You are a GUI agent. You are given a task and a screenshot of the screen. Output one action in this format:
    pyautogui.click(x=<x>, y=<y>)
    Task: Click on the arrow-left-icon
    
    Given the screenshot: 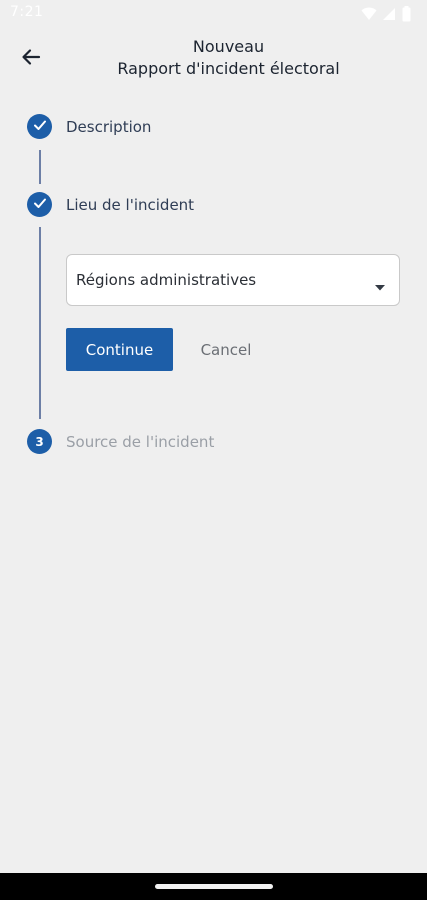 What is the action you would take?
    pyautogui.click(x=31, y=59)
    